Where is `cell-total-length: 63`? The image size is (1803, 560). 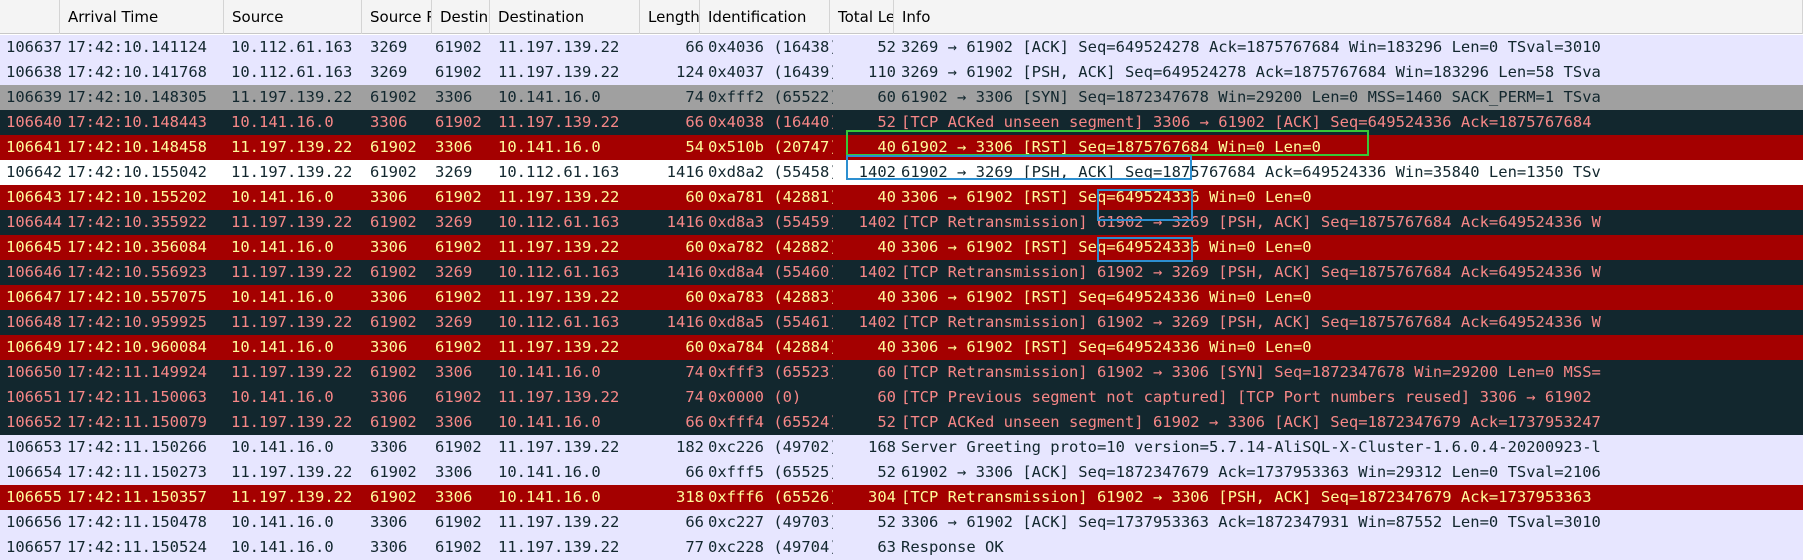
cell-total-length: 63 is located at coordinates (886, 547).